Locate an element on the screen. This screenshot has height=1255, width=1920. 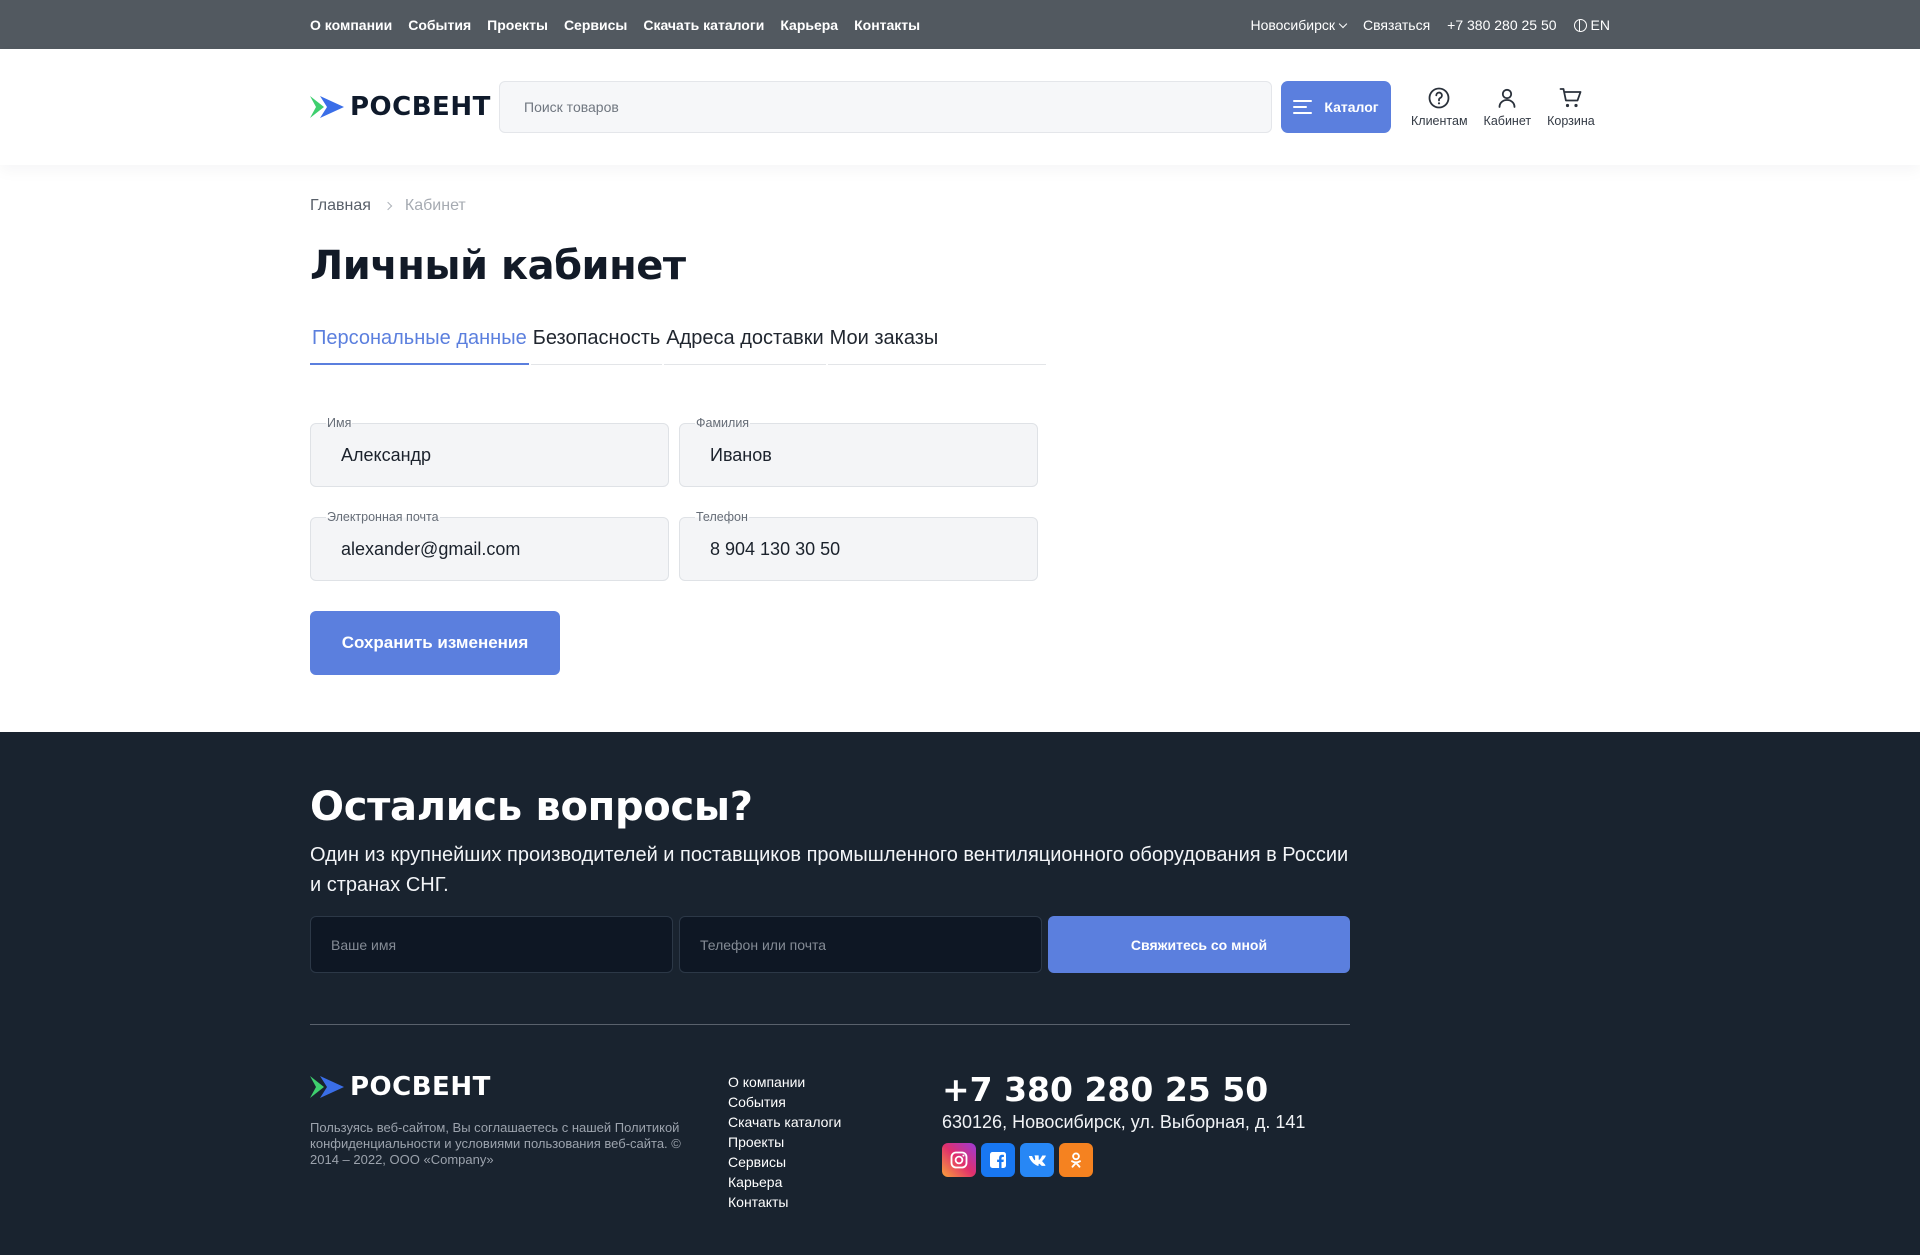
footer-link-projects: Проекты is located at coordinates (835, 1142).